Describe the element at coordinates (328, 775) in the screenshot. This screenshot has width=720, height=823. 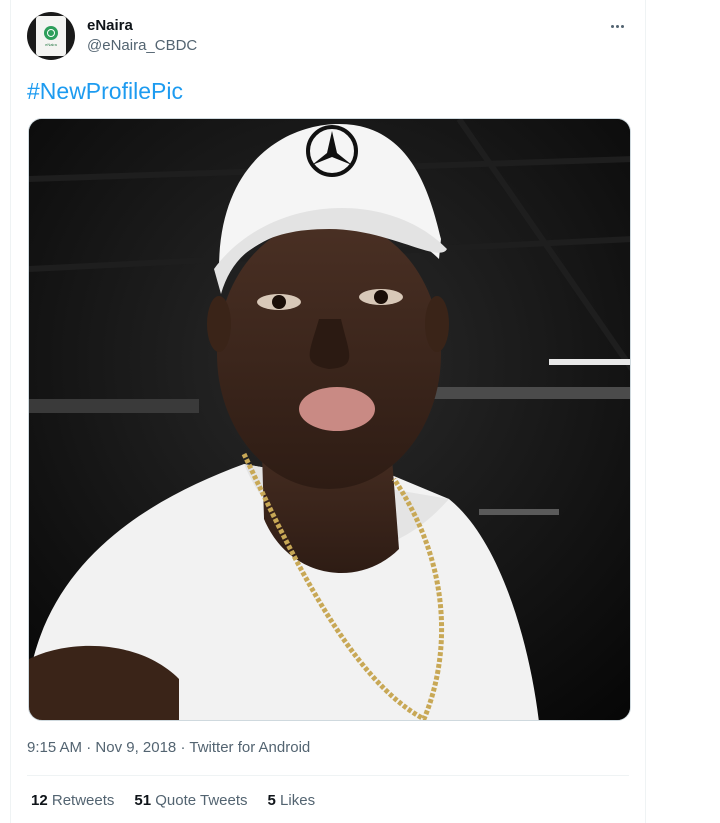
I see `divider` at that location.